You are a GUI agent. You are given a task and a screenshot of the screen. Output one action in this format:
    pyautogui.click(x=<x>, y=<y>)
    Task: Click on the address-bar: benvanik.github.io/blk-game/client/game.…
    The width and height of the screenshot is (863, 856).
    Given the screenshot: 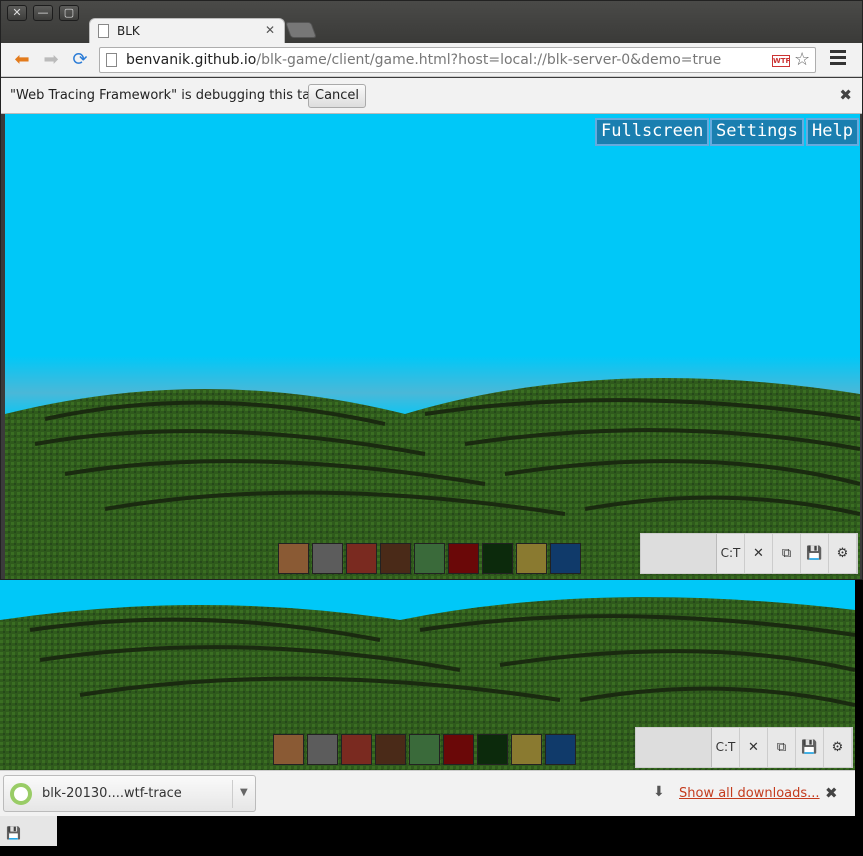 What is the action you would take?
    pyautogui.click(x=457, y=60)
    